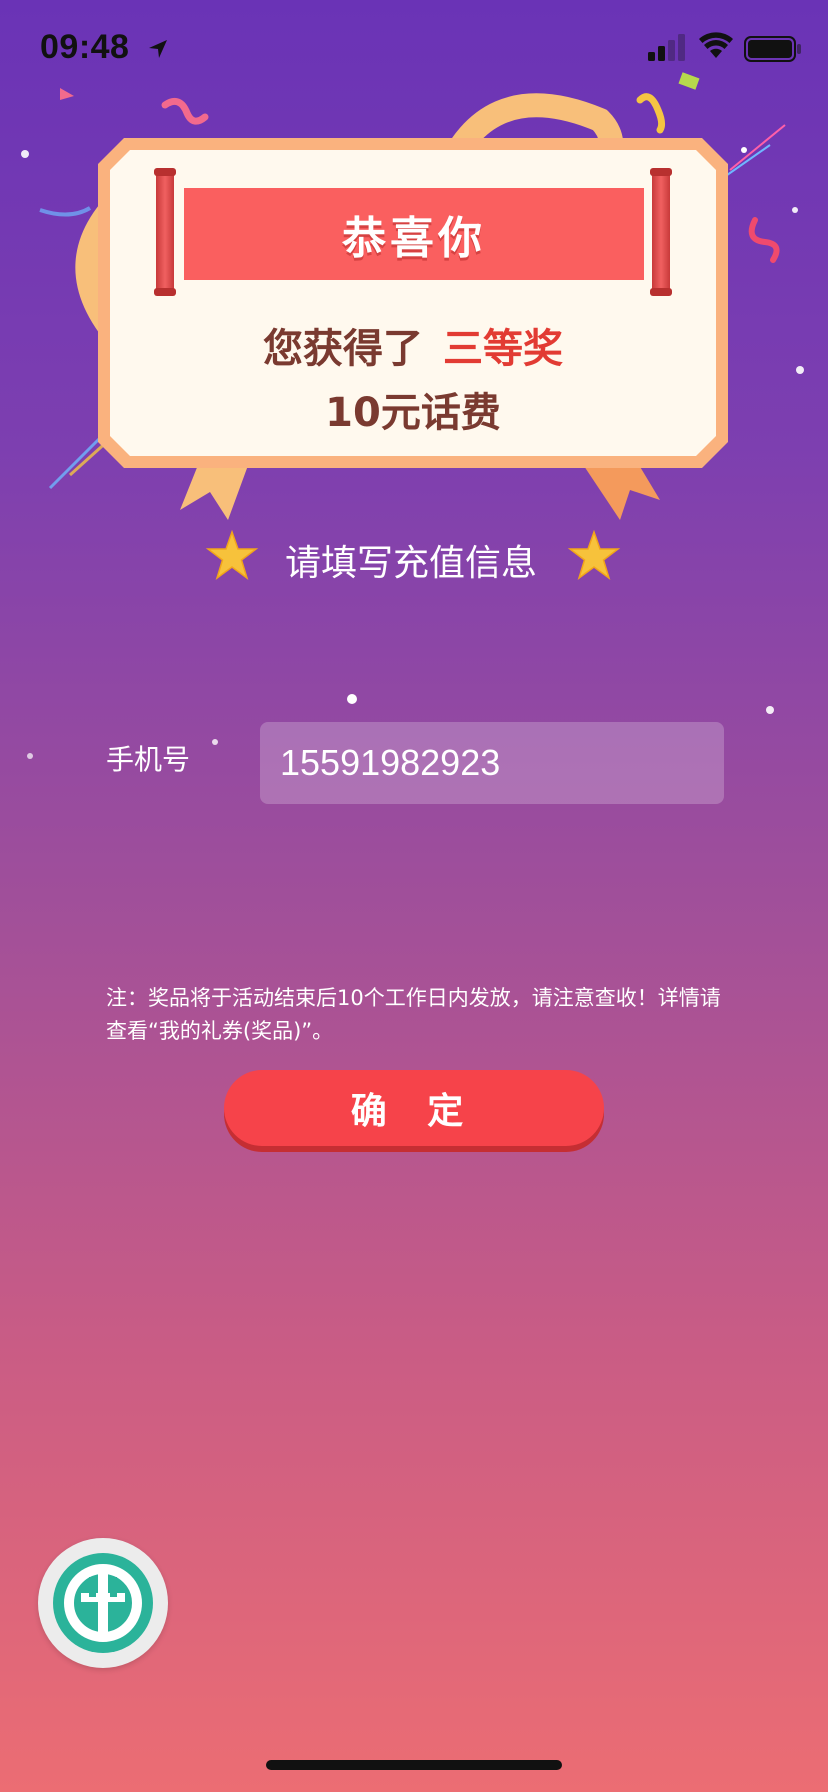 This screenshot has height=1792, width=828. What do you see at coordinates (666, 47) in the screenshot?
I see `cellular-signal-icon` at bounding box center [666, 47].